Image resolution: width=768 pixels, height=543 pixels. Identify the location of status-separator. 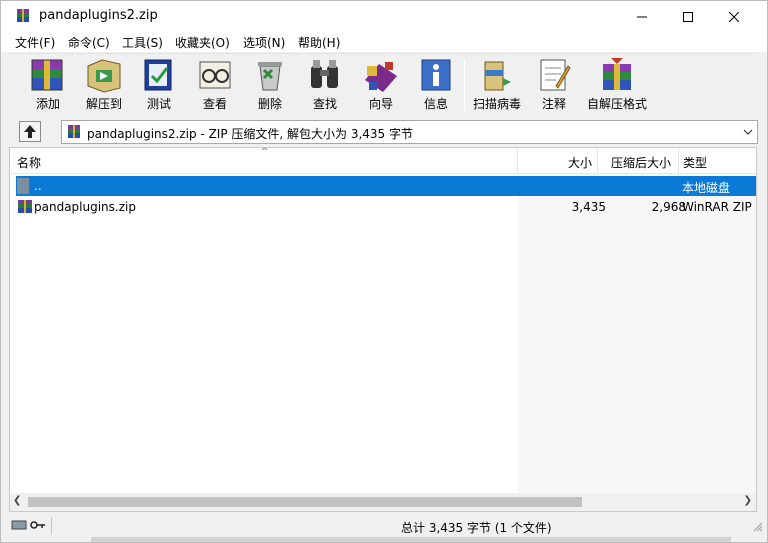
(51, 526).